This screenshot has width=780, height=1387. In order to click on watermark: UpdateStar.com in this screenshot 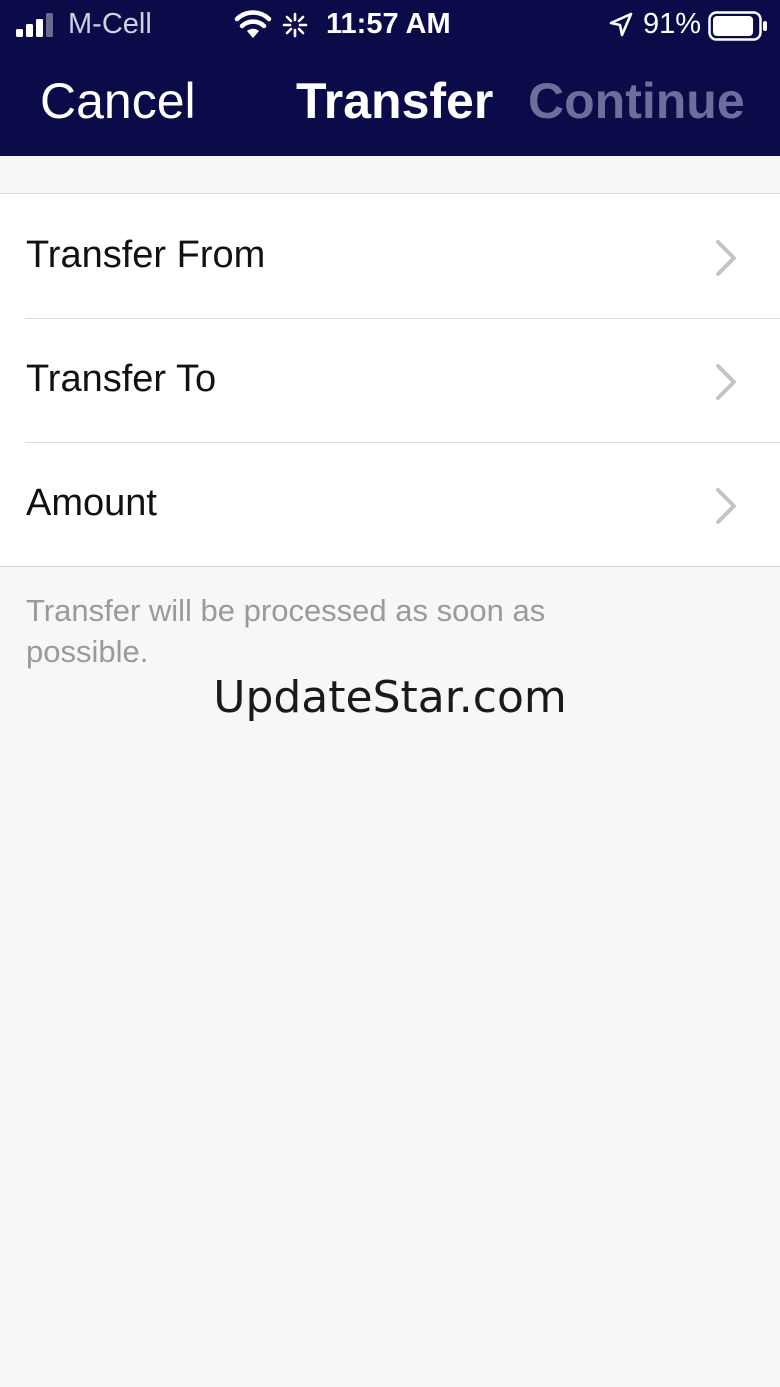, I will do `click(390, 697)`.